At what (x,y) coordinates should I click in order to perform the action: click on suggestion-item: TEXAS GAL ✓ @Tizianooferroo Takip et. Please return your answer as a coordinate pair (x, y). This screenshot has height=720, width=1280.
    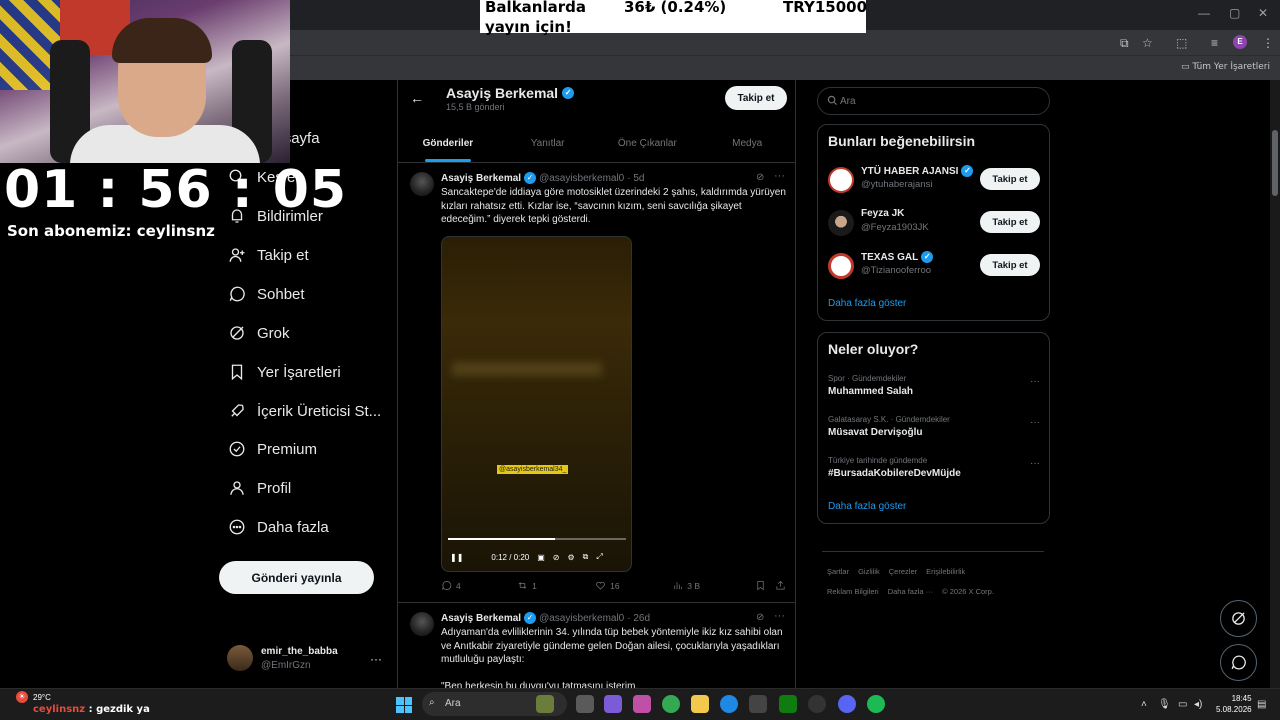
    Looking at the image, I should click on (934, 268).